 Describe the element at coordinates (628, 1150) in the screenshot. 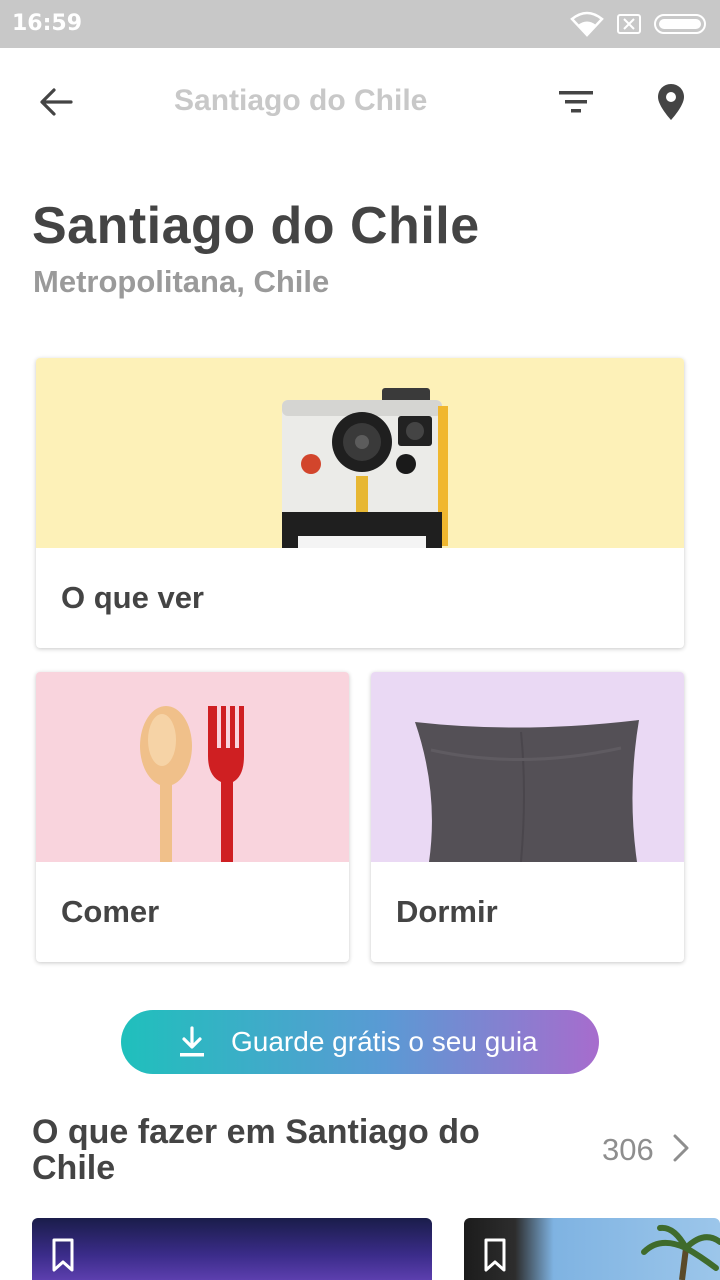

I see `section-count: 306` at that location.